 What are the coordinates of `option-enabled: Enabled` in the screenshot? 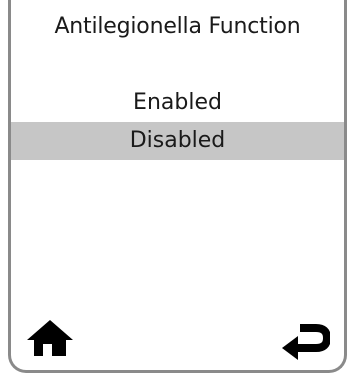 It's located at (177, 103).